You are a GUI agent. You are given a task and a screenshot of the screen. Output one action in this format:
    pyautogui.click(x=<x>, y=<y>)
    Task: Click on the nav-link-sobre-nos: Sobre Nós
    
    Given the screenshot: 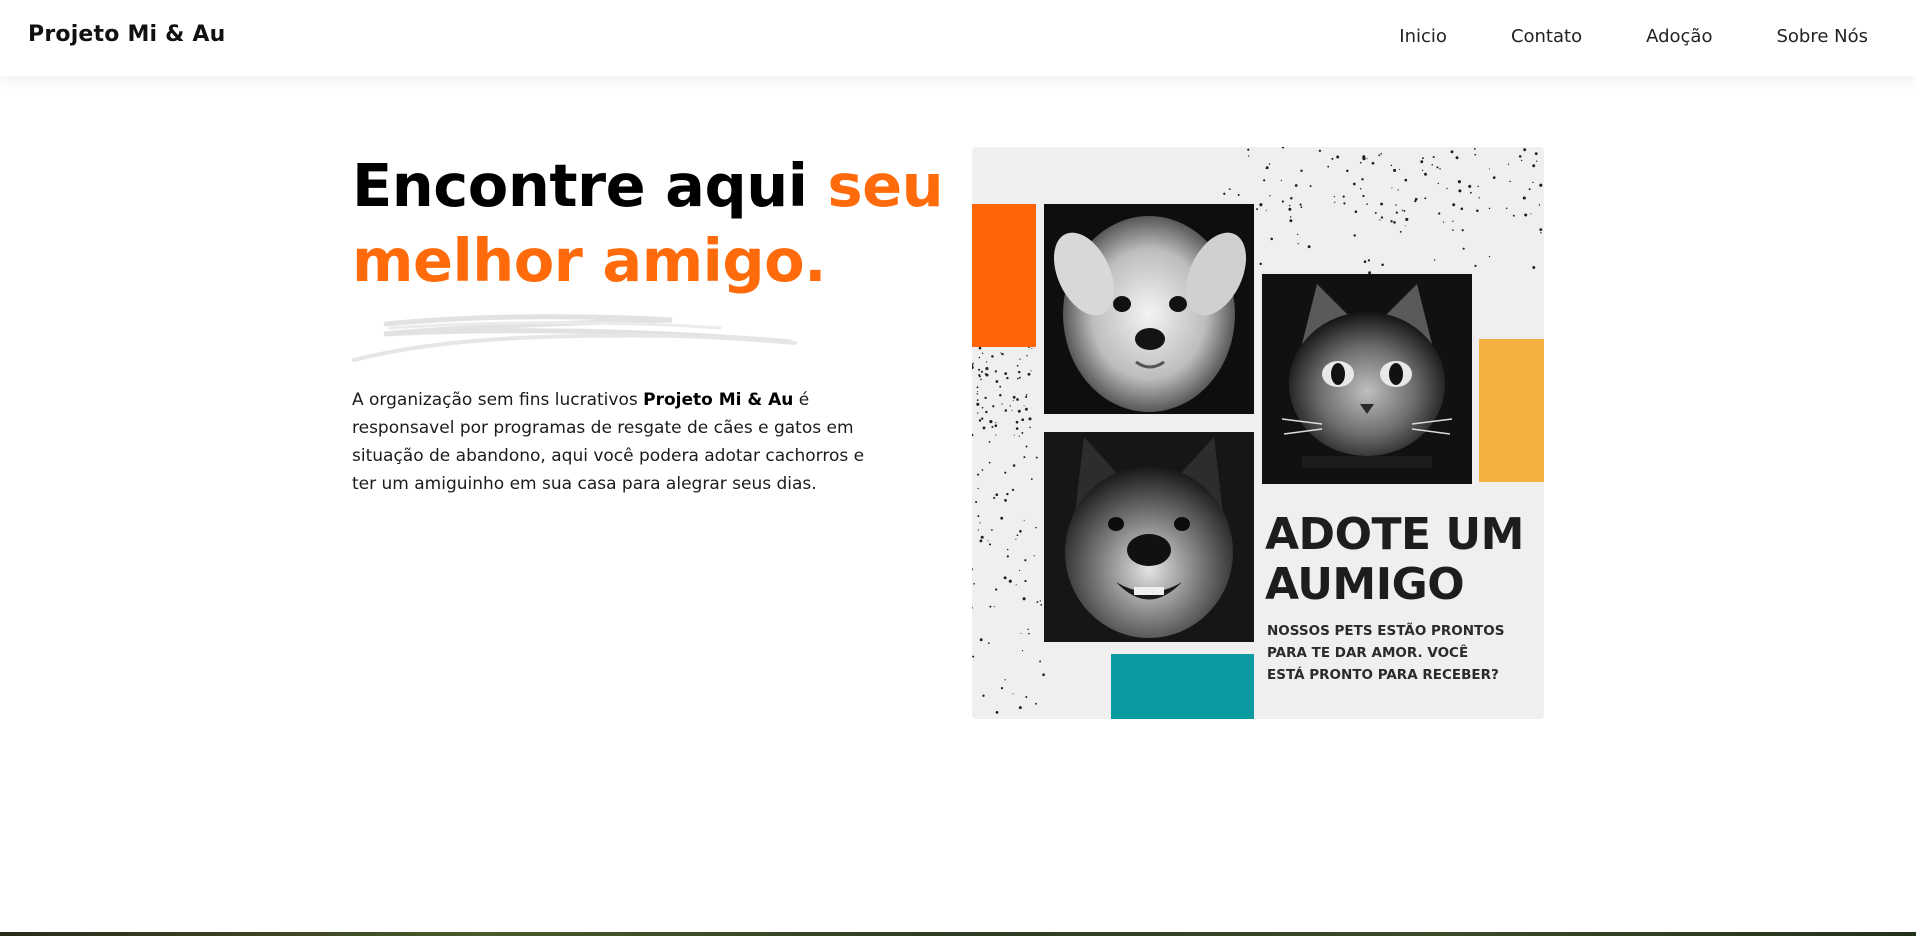 What is the action you would take?
    pyautogui.click(x=1822, y=36)
    